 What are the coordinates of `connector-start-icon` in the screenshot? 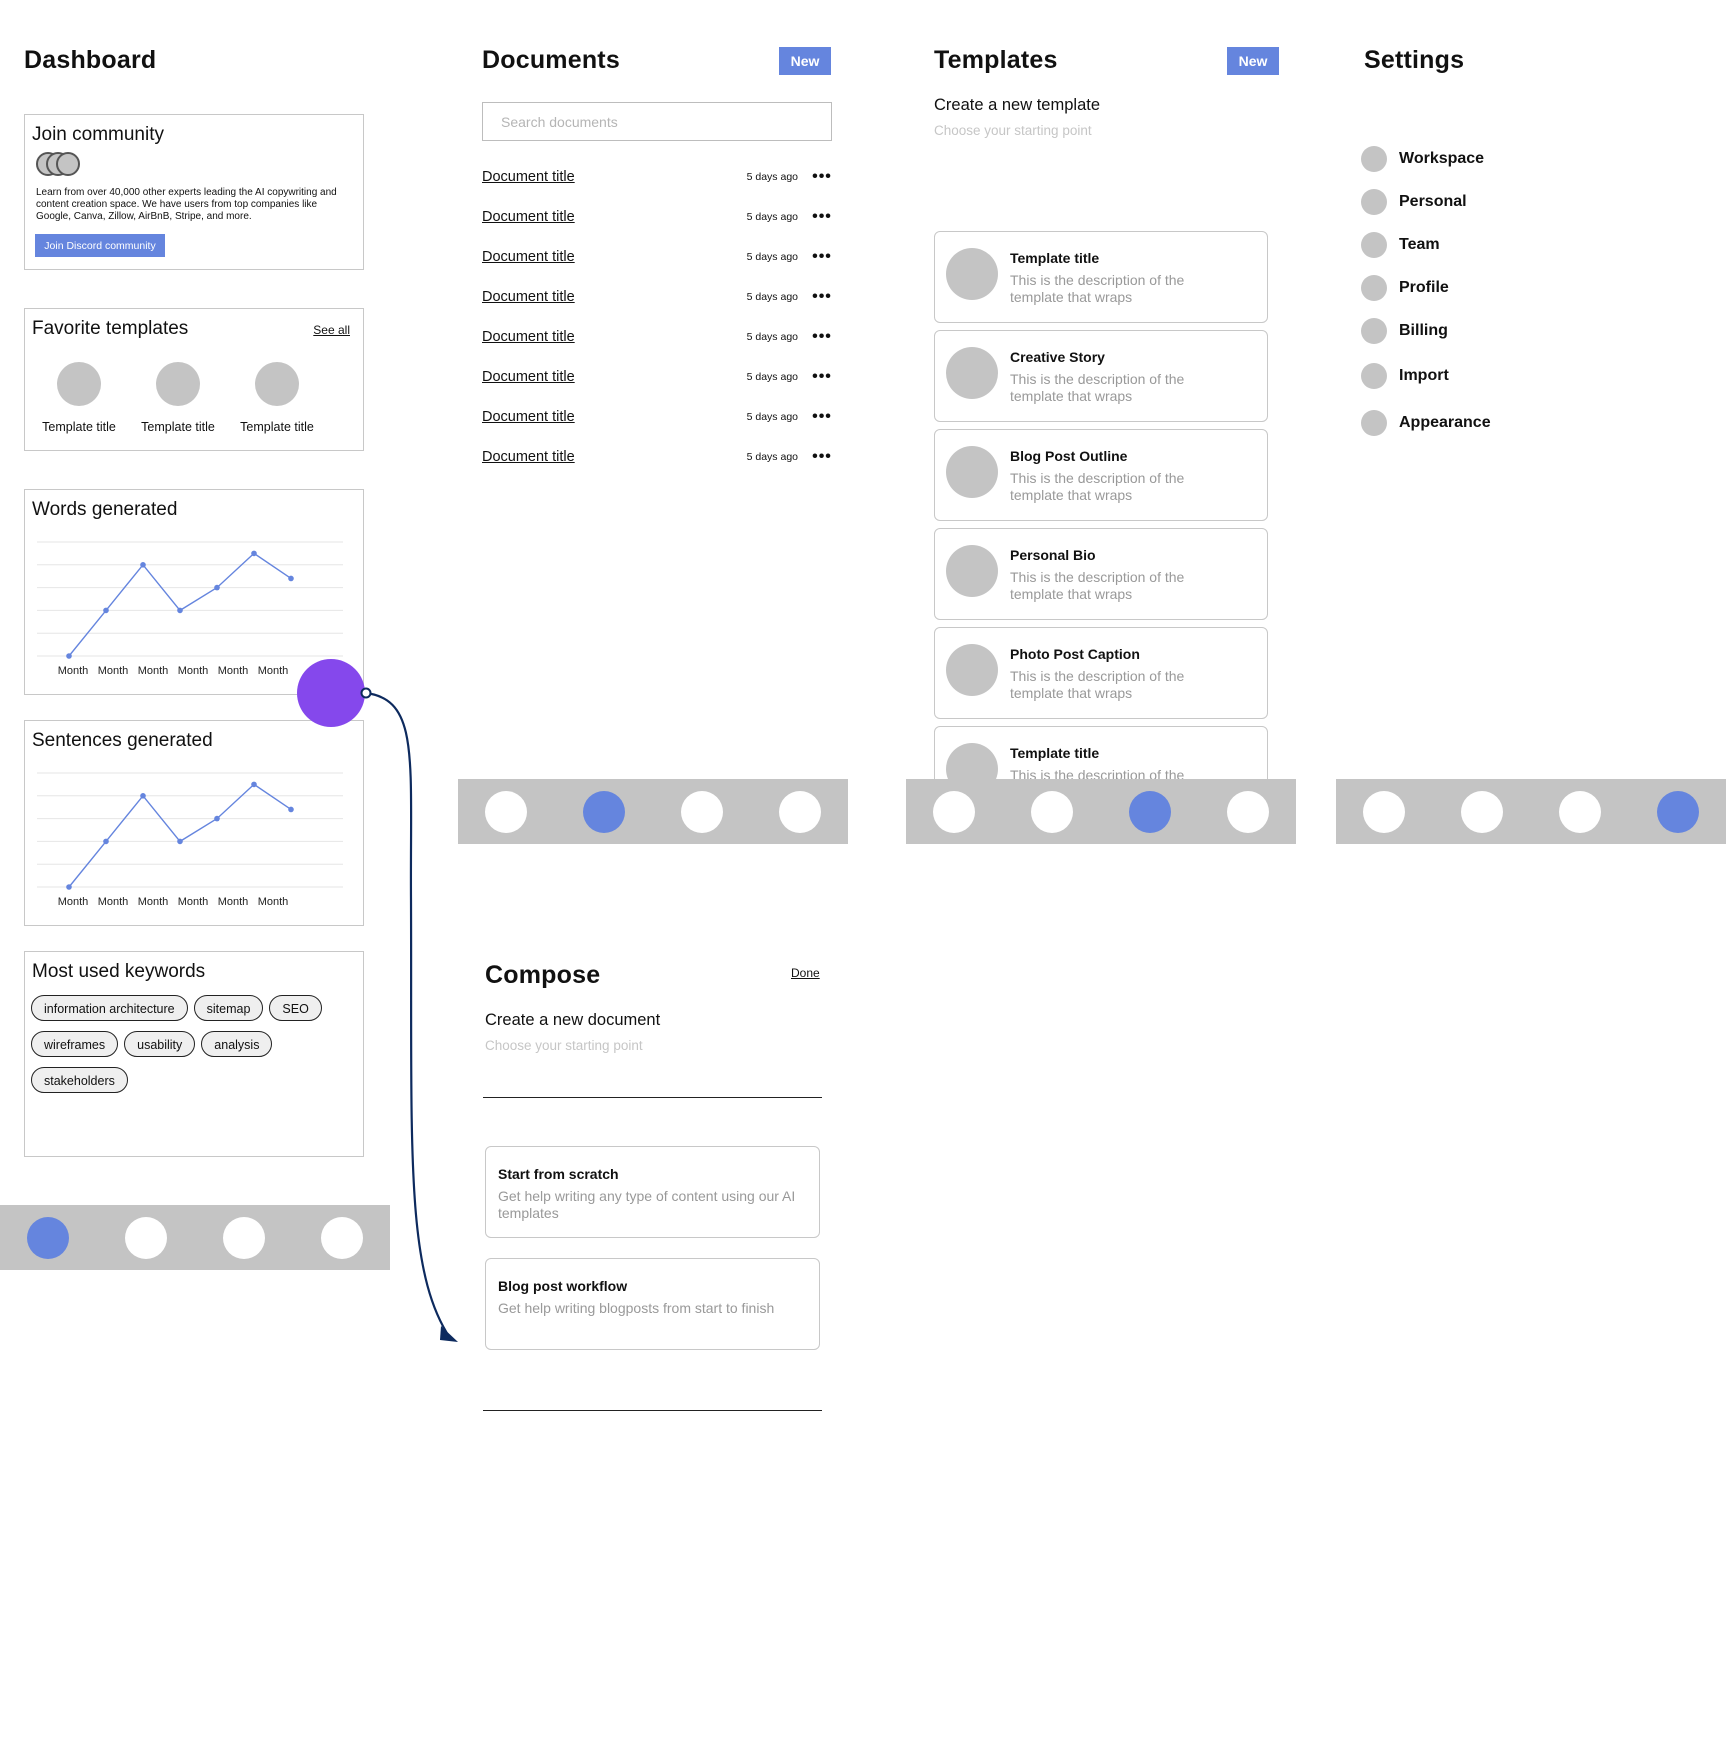 It's located at (366, 693).